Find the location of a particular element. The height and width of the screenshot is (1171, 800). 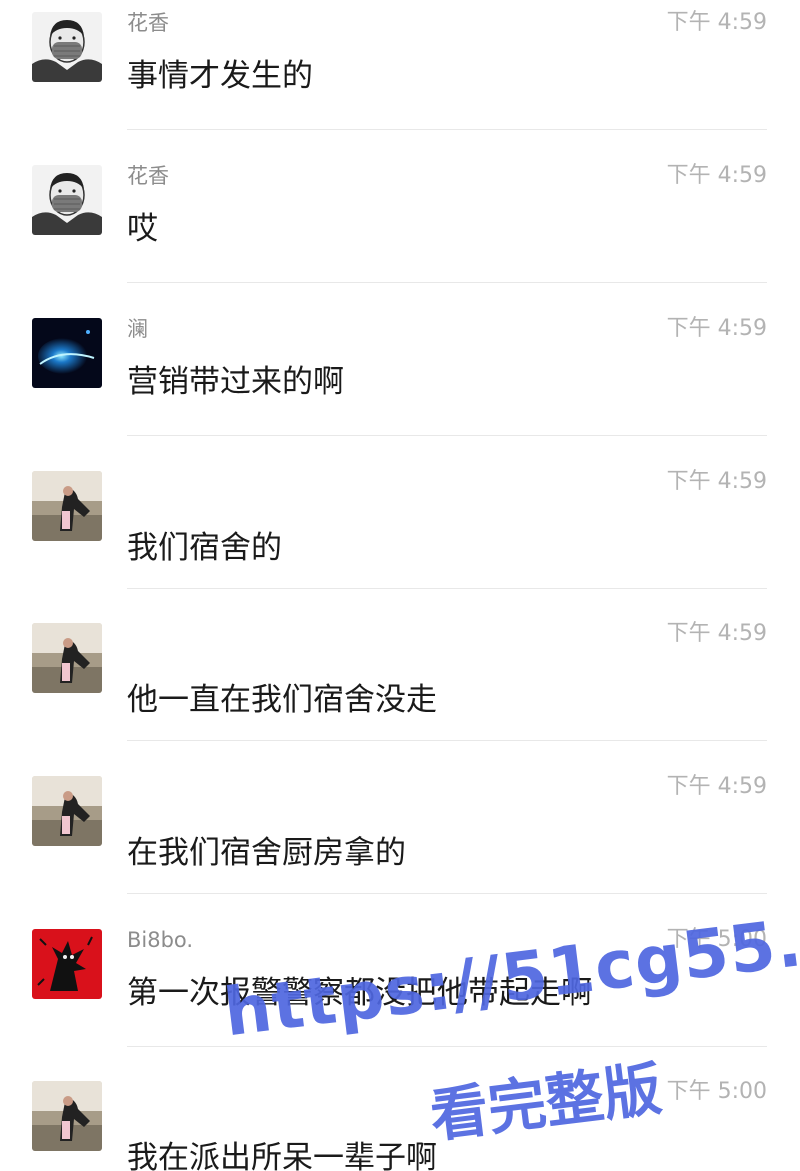

dark-blue-light-avatar is located at coordinates (67, 353).